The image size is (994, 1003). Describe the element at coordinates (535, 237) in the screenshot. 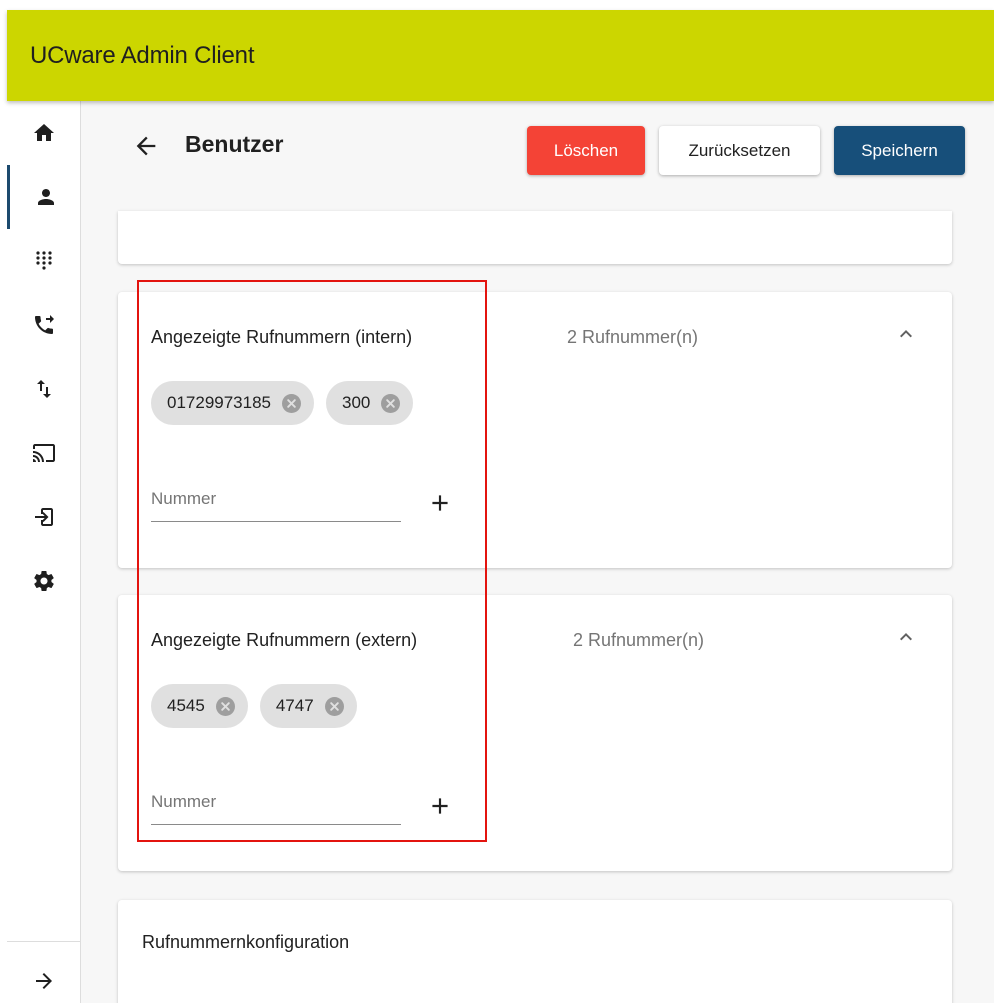

I see `previous-section-card` at that location.